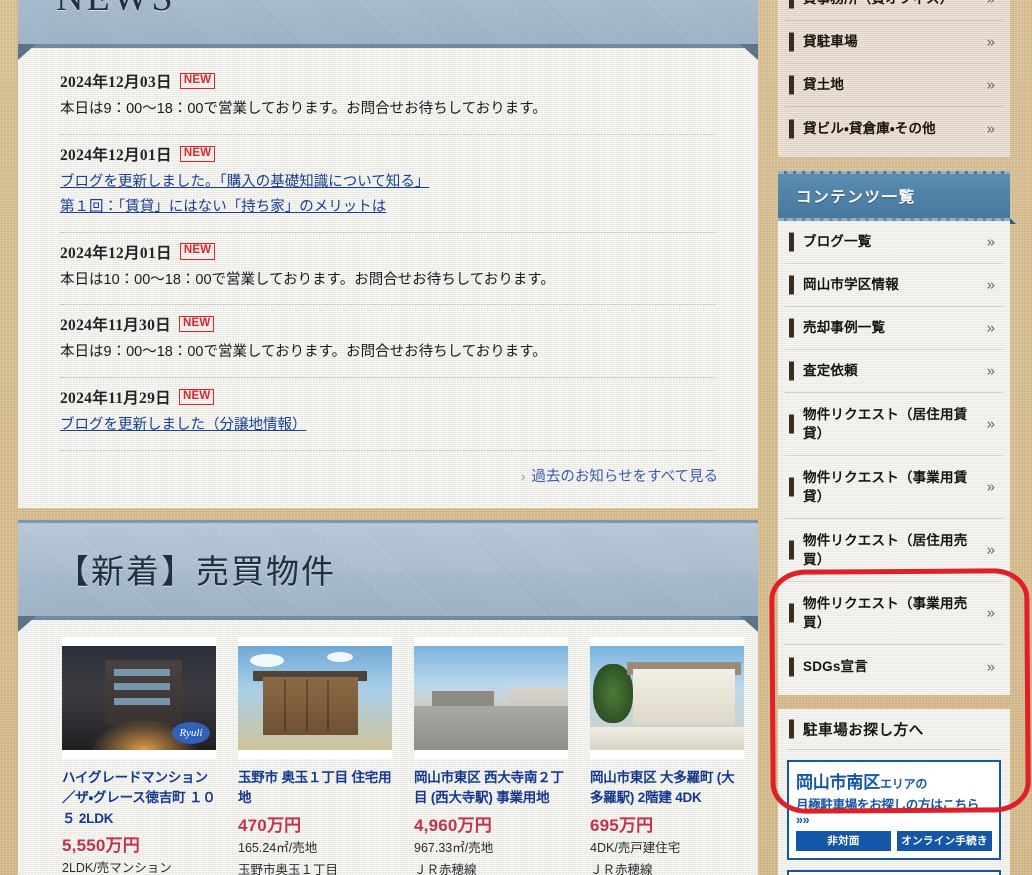 The image size is (1032, 875). I want to click on sidebar-item-property-request-commercial-rental: 物件リクエスト（事業用賃貸） », so click(894, 487).